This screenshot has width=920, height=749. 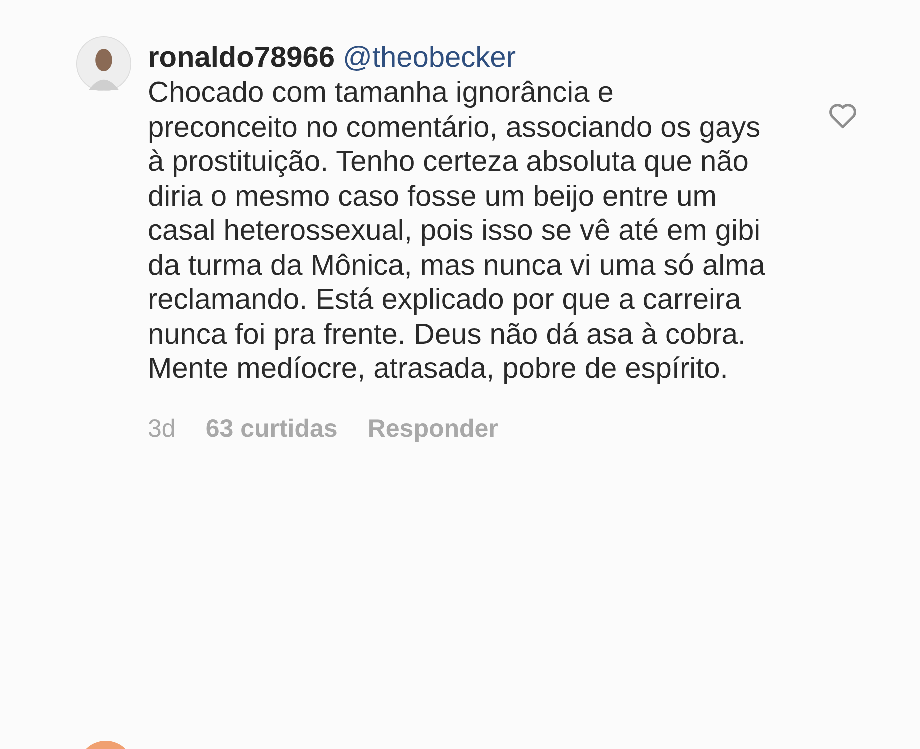 I want to click on username: ronaldo78966, so click(x=241, y=58).